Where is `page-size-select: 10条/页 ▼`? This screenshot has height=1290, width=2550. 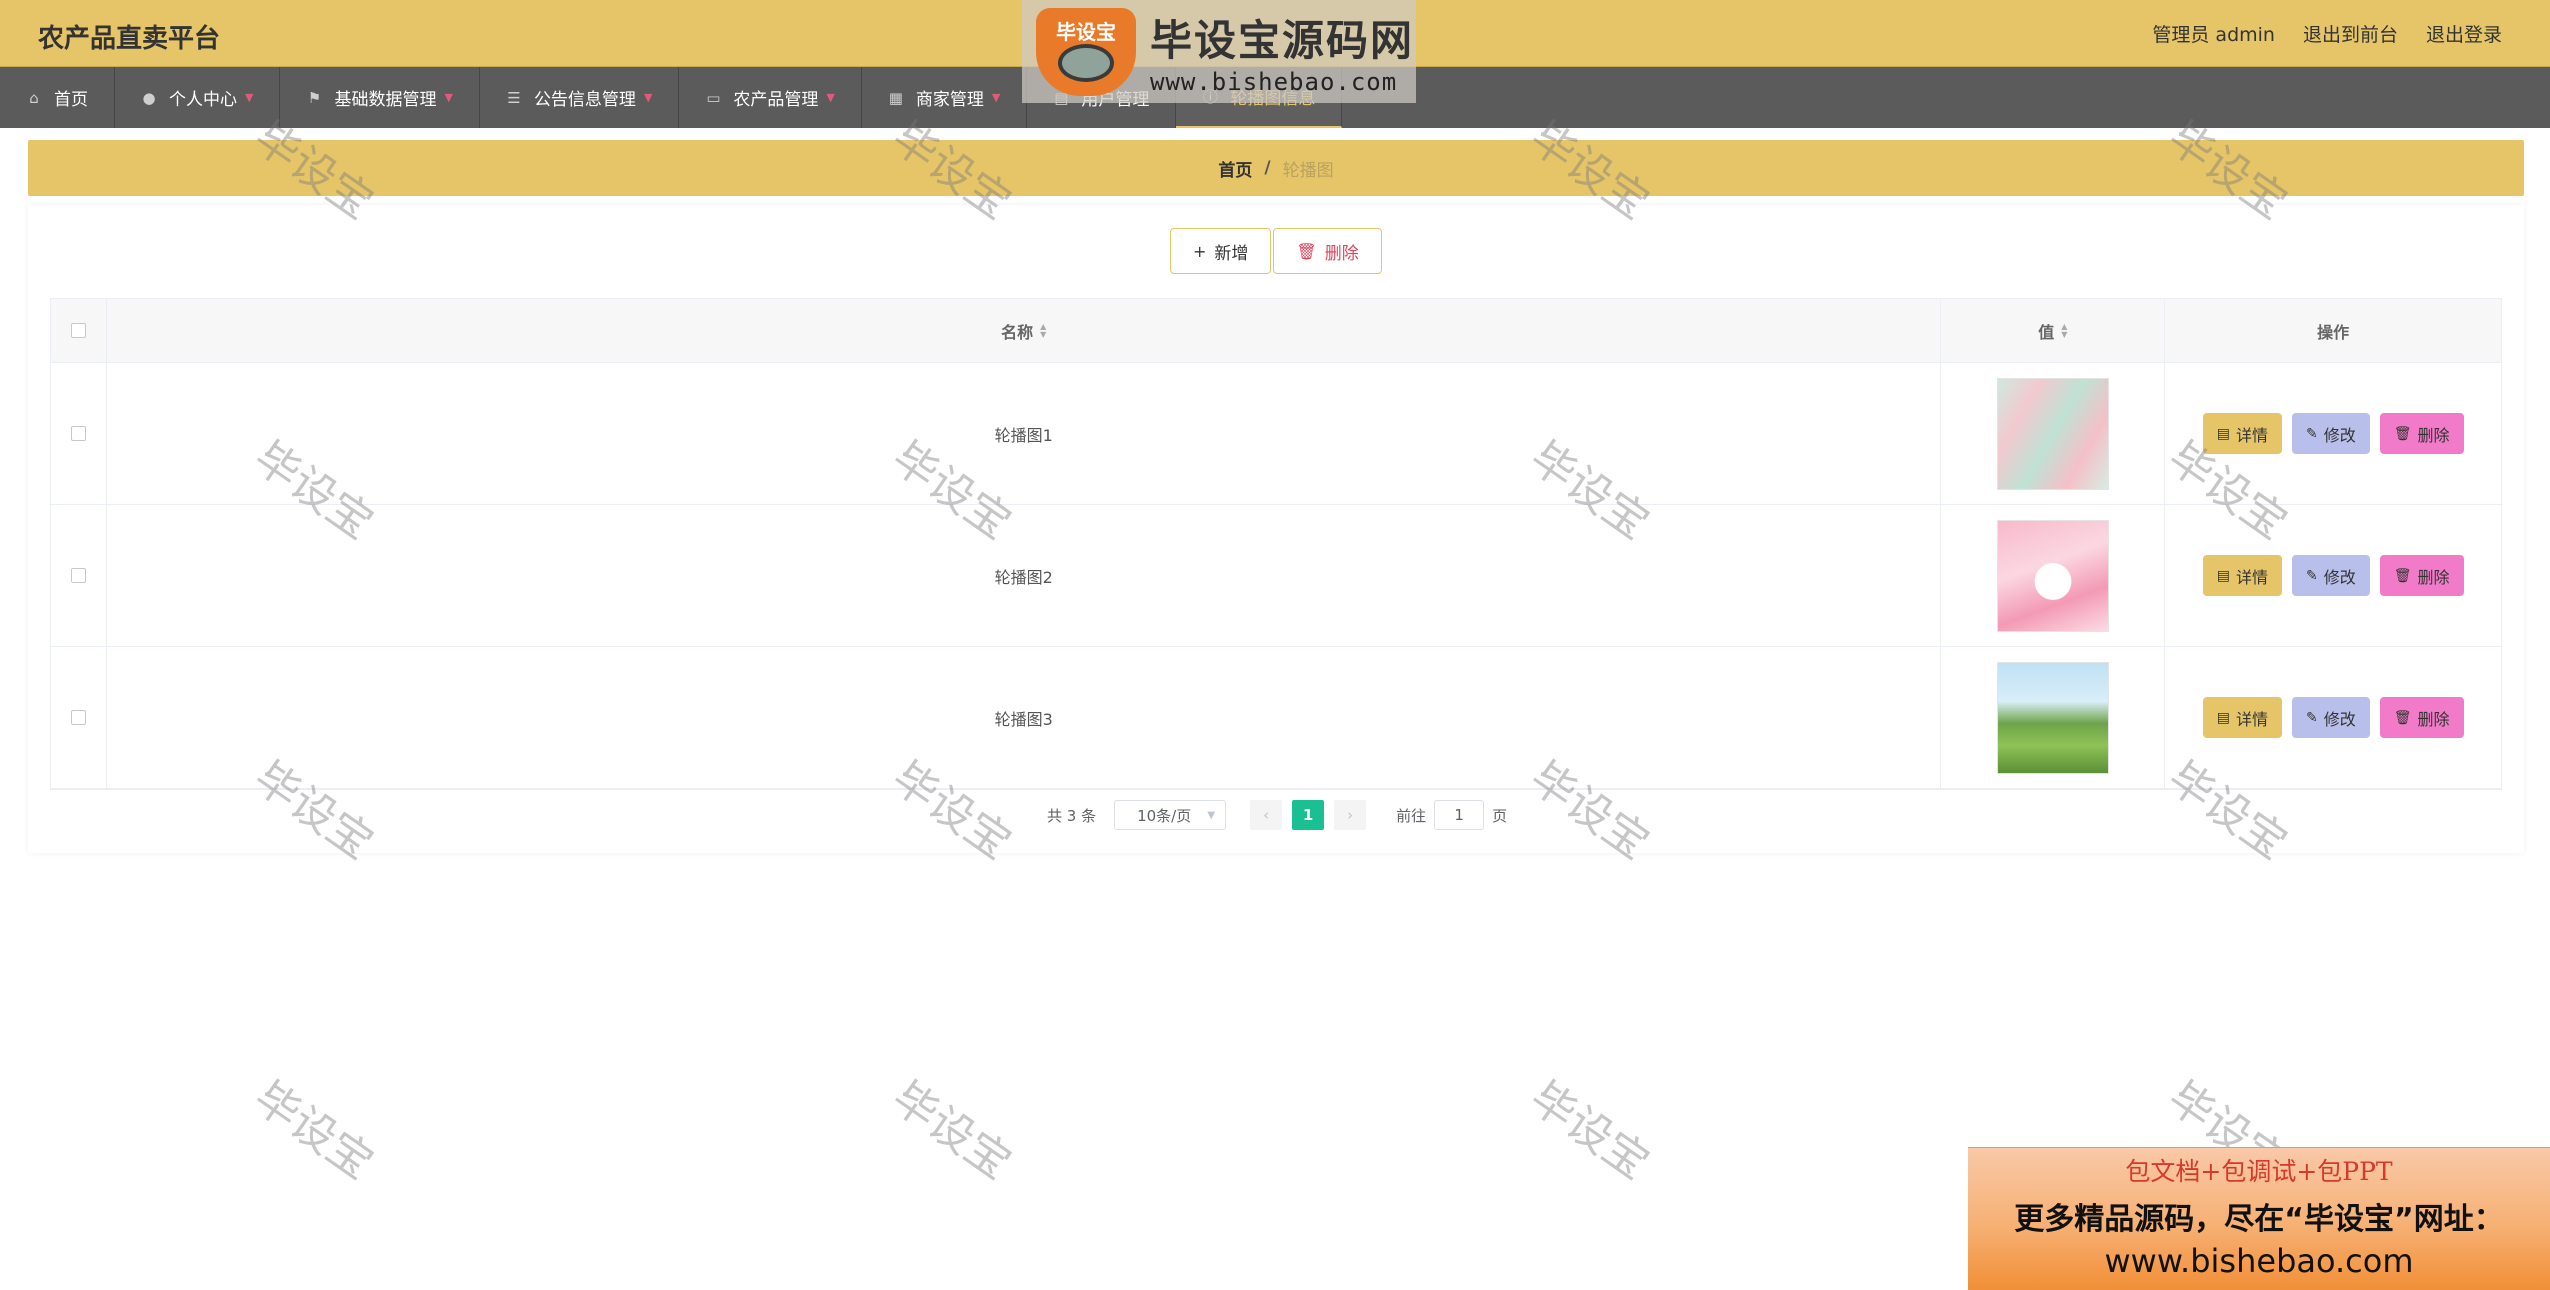 page-size-select: 10条/页 ▼ is located at coordinates (1170, 815).